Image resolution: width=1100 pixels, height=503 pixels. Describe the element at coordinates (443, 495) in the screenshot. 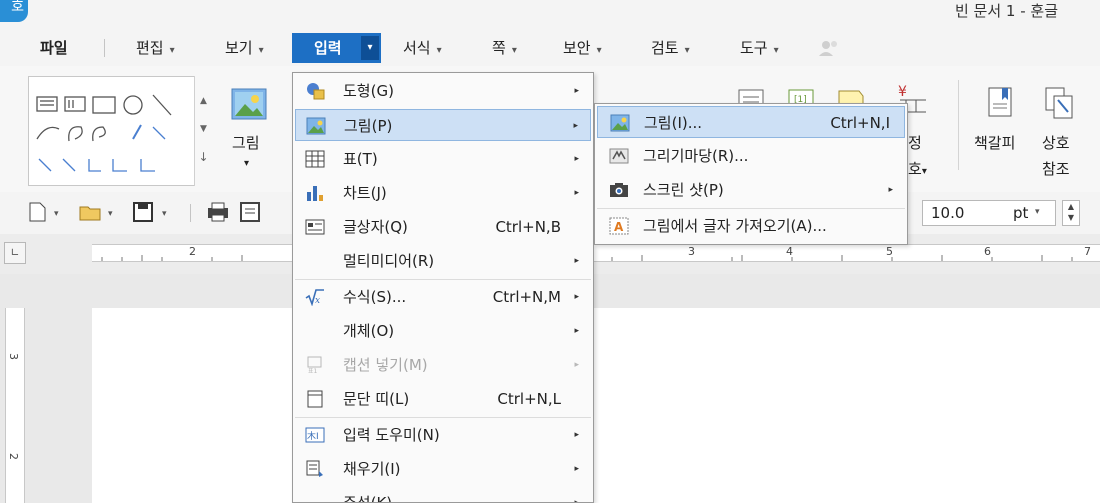

I see `menu-item-annotation: 주석(K) ▸` at that location.